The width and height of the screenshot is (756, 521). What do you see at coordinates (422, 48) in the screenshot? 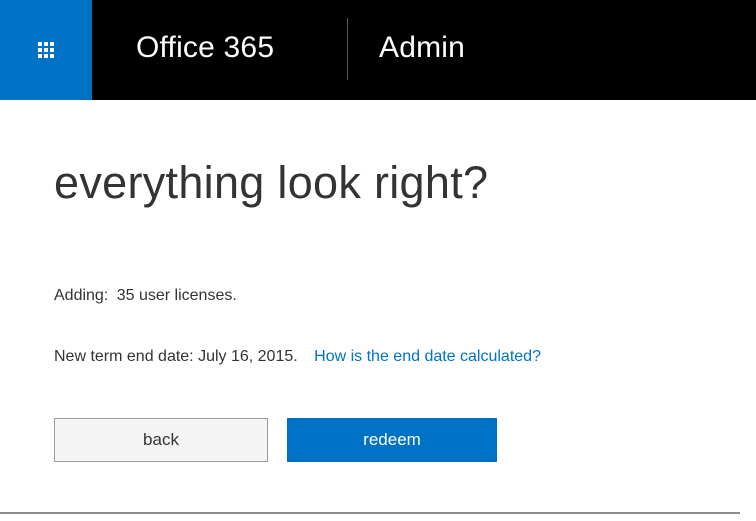
I see `admin-app-name: Admin` at bounding box center [422, 48].